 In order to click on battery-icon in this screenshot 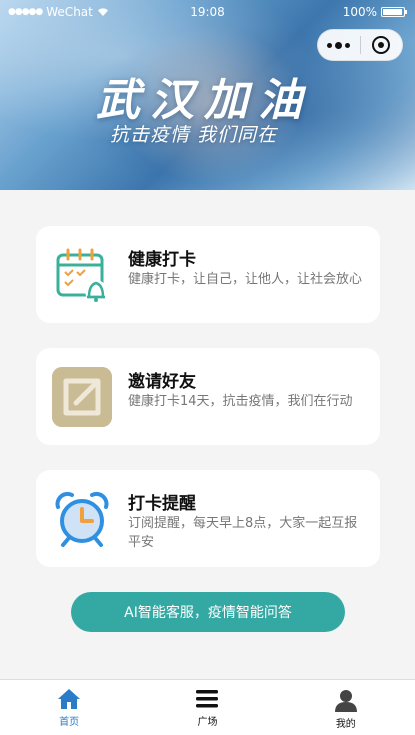, I will do `click(394, 12)`.